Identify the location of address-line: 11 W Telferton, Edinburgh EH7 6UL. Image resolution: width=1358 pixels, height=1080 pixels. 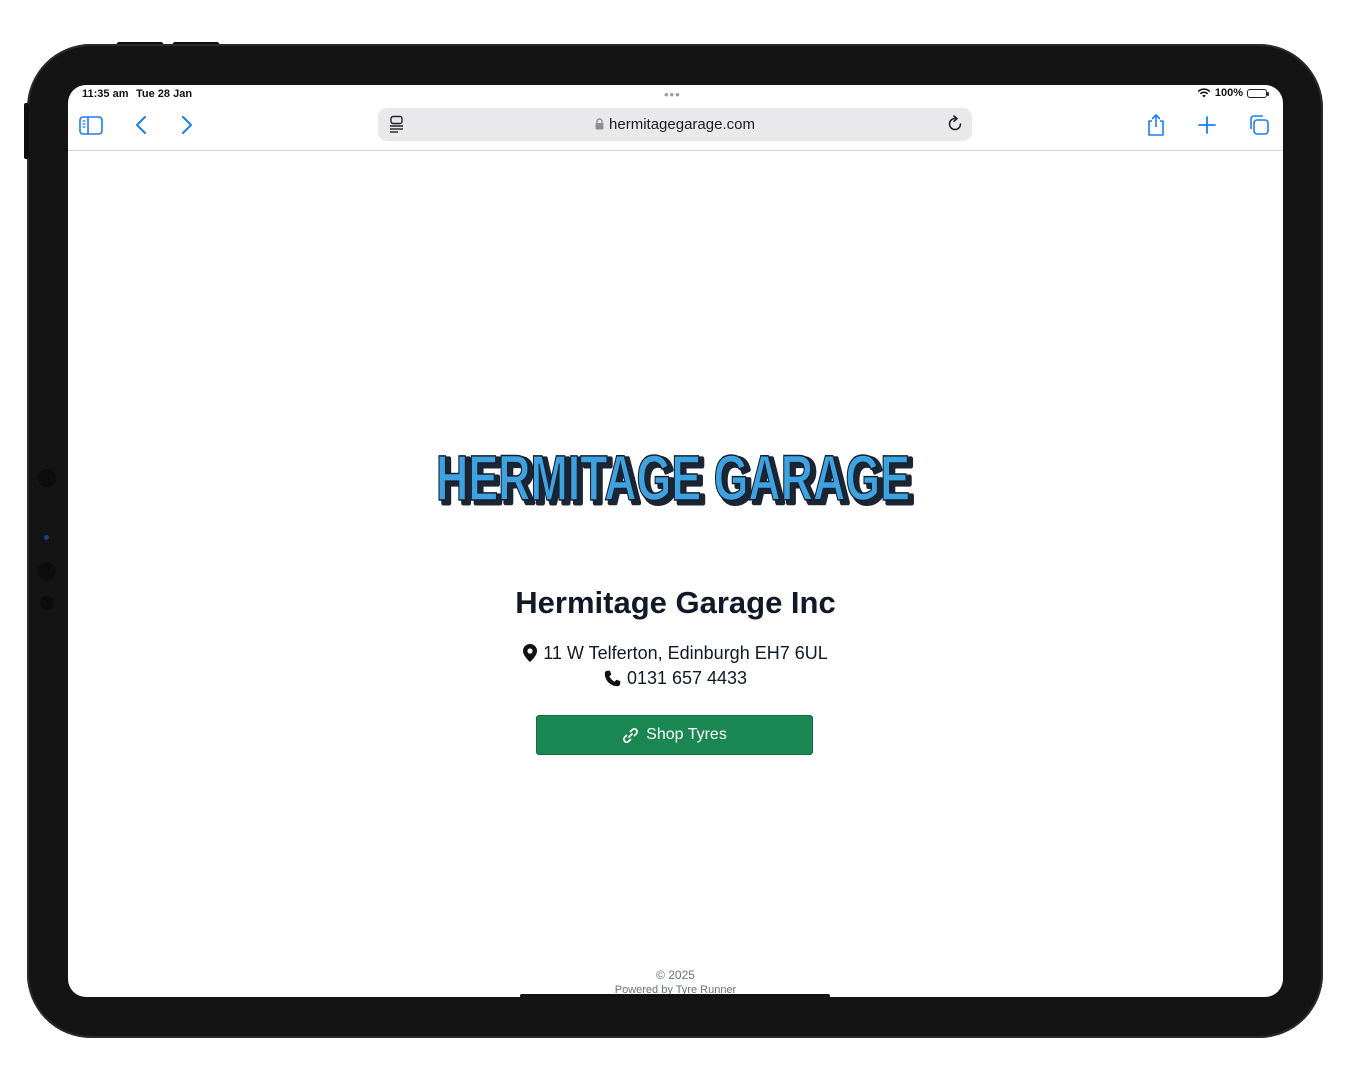
(675, 653).